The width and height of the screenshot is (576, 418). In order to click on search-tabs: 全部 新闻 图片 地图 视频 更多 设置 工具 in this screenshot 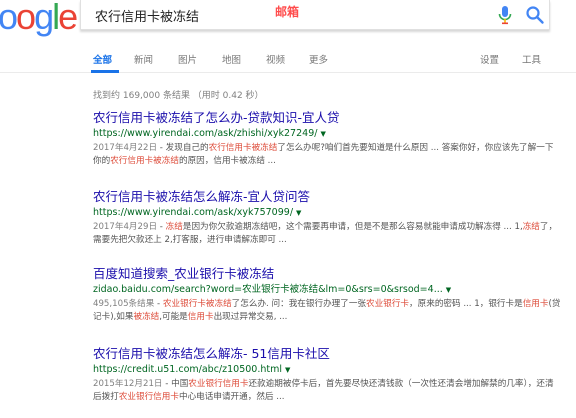, I will do `click(288, 55)`.